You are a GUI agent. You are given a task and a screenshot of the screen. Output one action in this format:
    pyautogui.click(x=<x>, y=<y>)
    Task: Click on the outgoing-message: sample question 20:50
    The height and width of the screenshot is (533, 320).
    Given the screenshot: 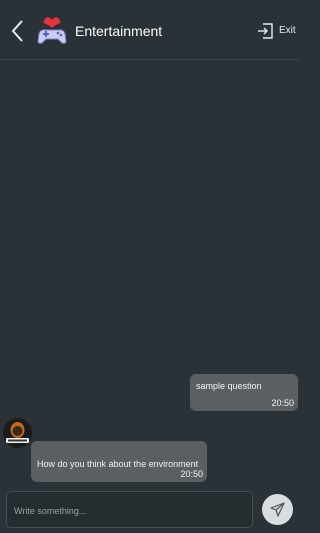 What is the action you would take?
    pyautogui.click(x=244, y=392)
    